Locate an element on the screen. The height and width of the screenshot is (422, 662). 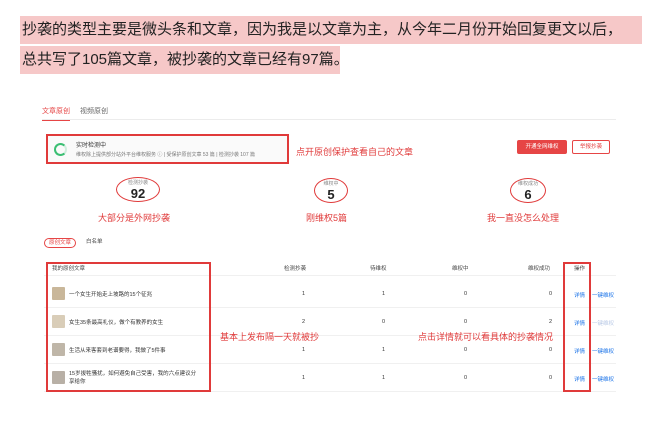
tab-video-original: 视频原创 is located at coordinates (94, 111).